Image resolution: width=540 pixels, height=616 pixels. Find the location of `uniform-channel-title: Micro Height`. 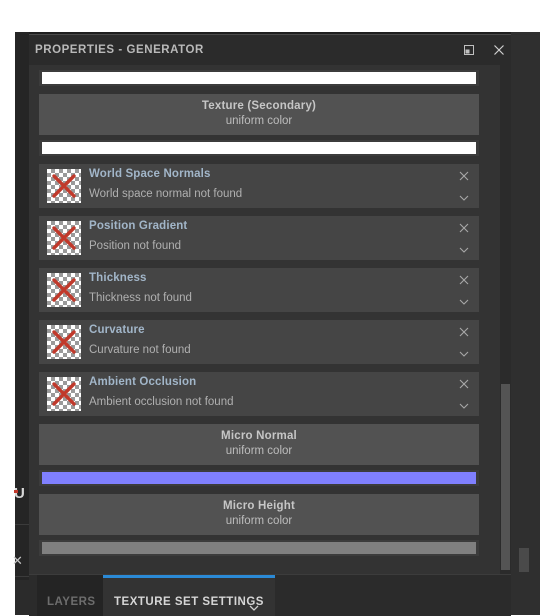

uniform-channel-title: Micro Height is located at coordinates (259, 506).